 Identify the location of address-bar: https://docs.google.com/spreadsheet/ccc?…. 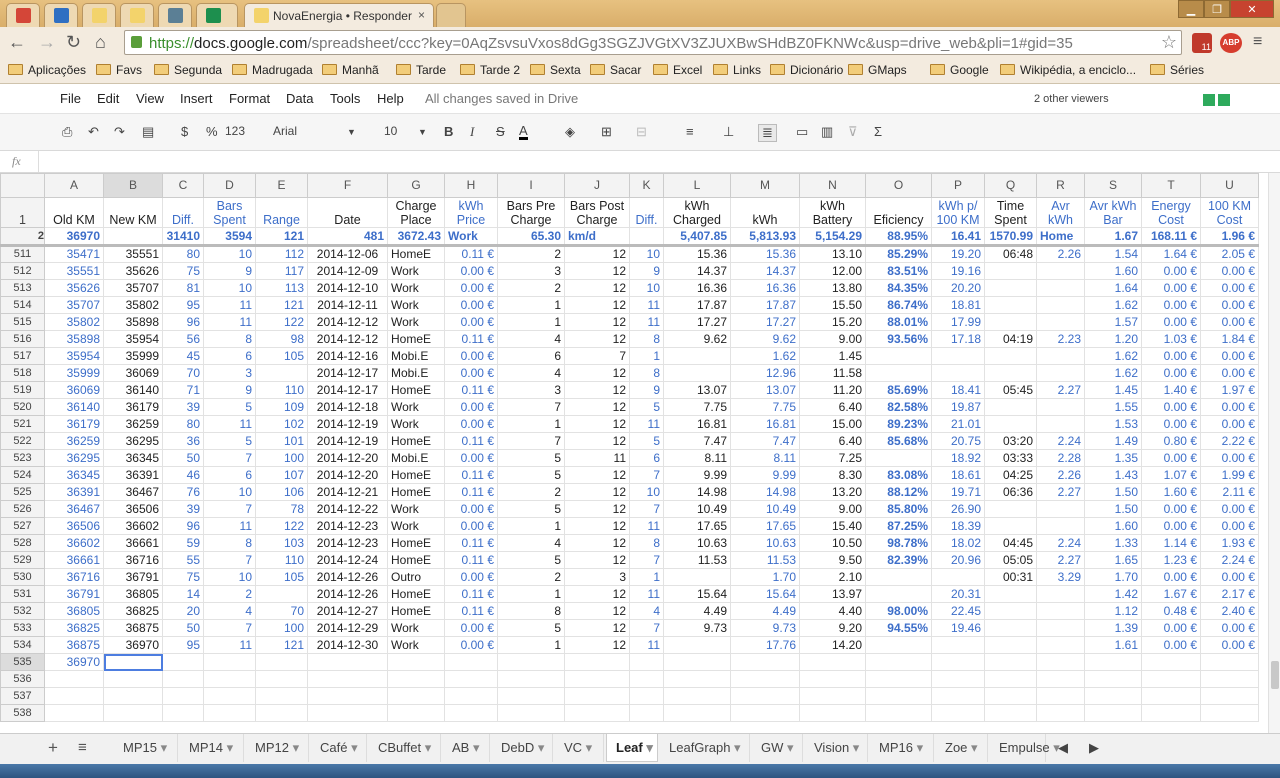
(653, 42).